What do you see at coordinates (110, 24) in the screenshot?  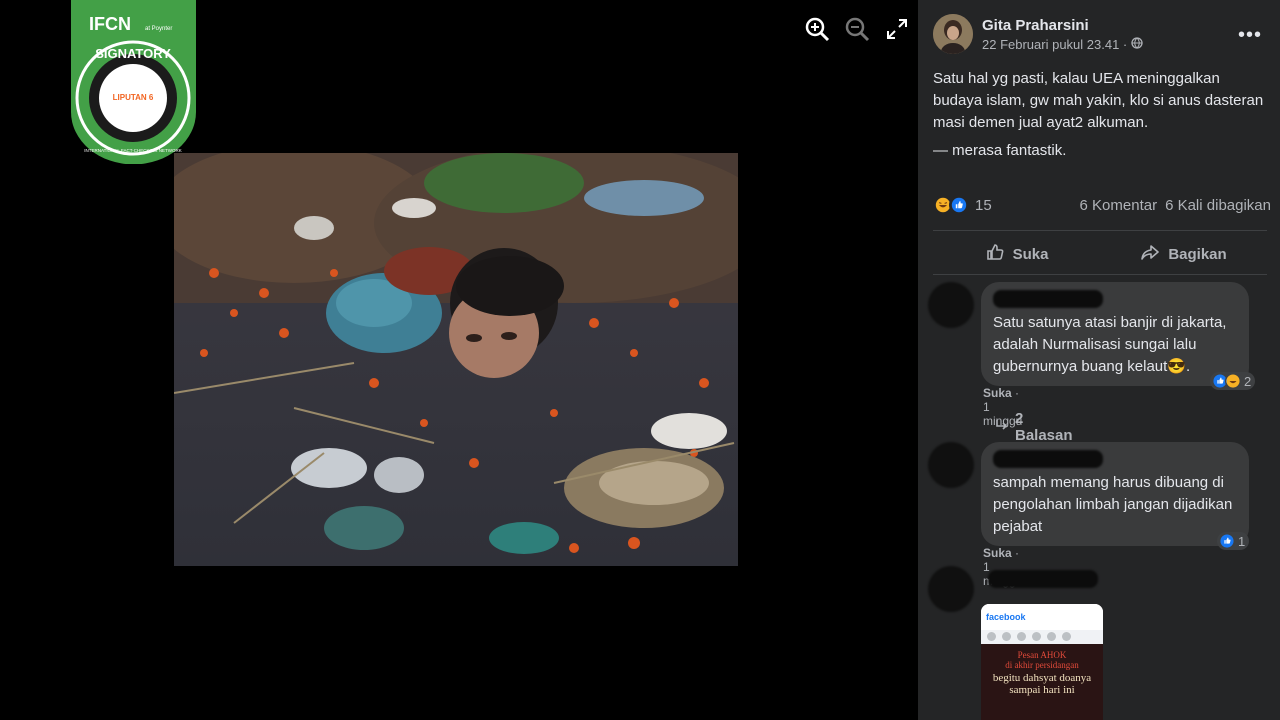 I see `ifcn-label: IFCN` at bounding box center [110, 24].